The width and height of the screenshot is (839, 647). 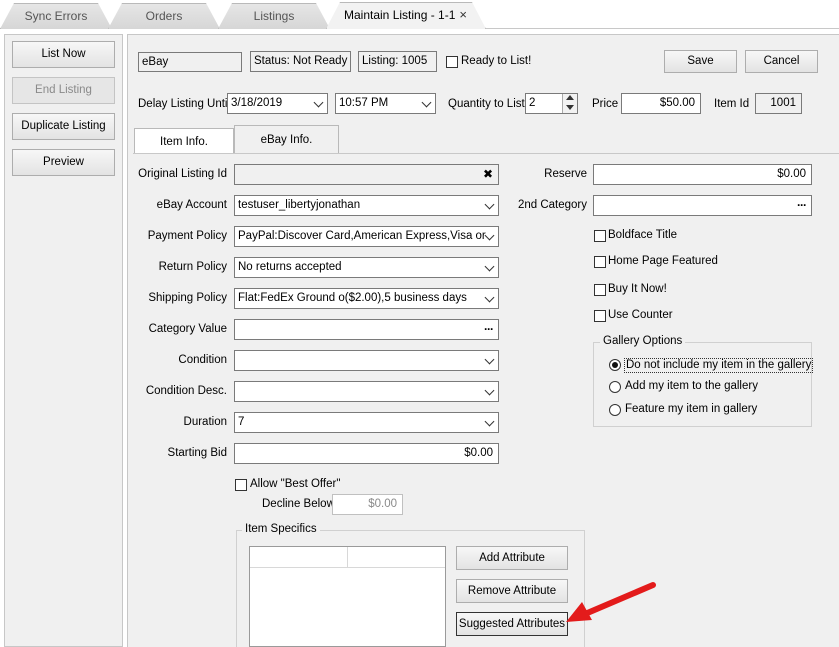 What do you see at coordinates (569, 103) in the screenshot?
I see `stepper-buttons` at bounding box center [569, 103].